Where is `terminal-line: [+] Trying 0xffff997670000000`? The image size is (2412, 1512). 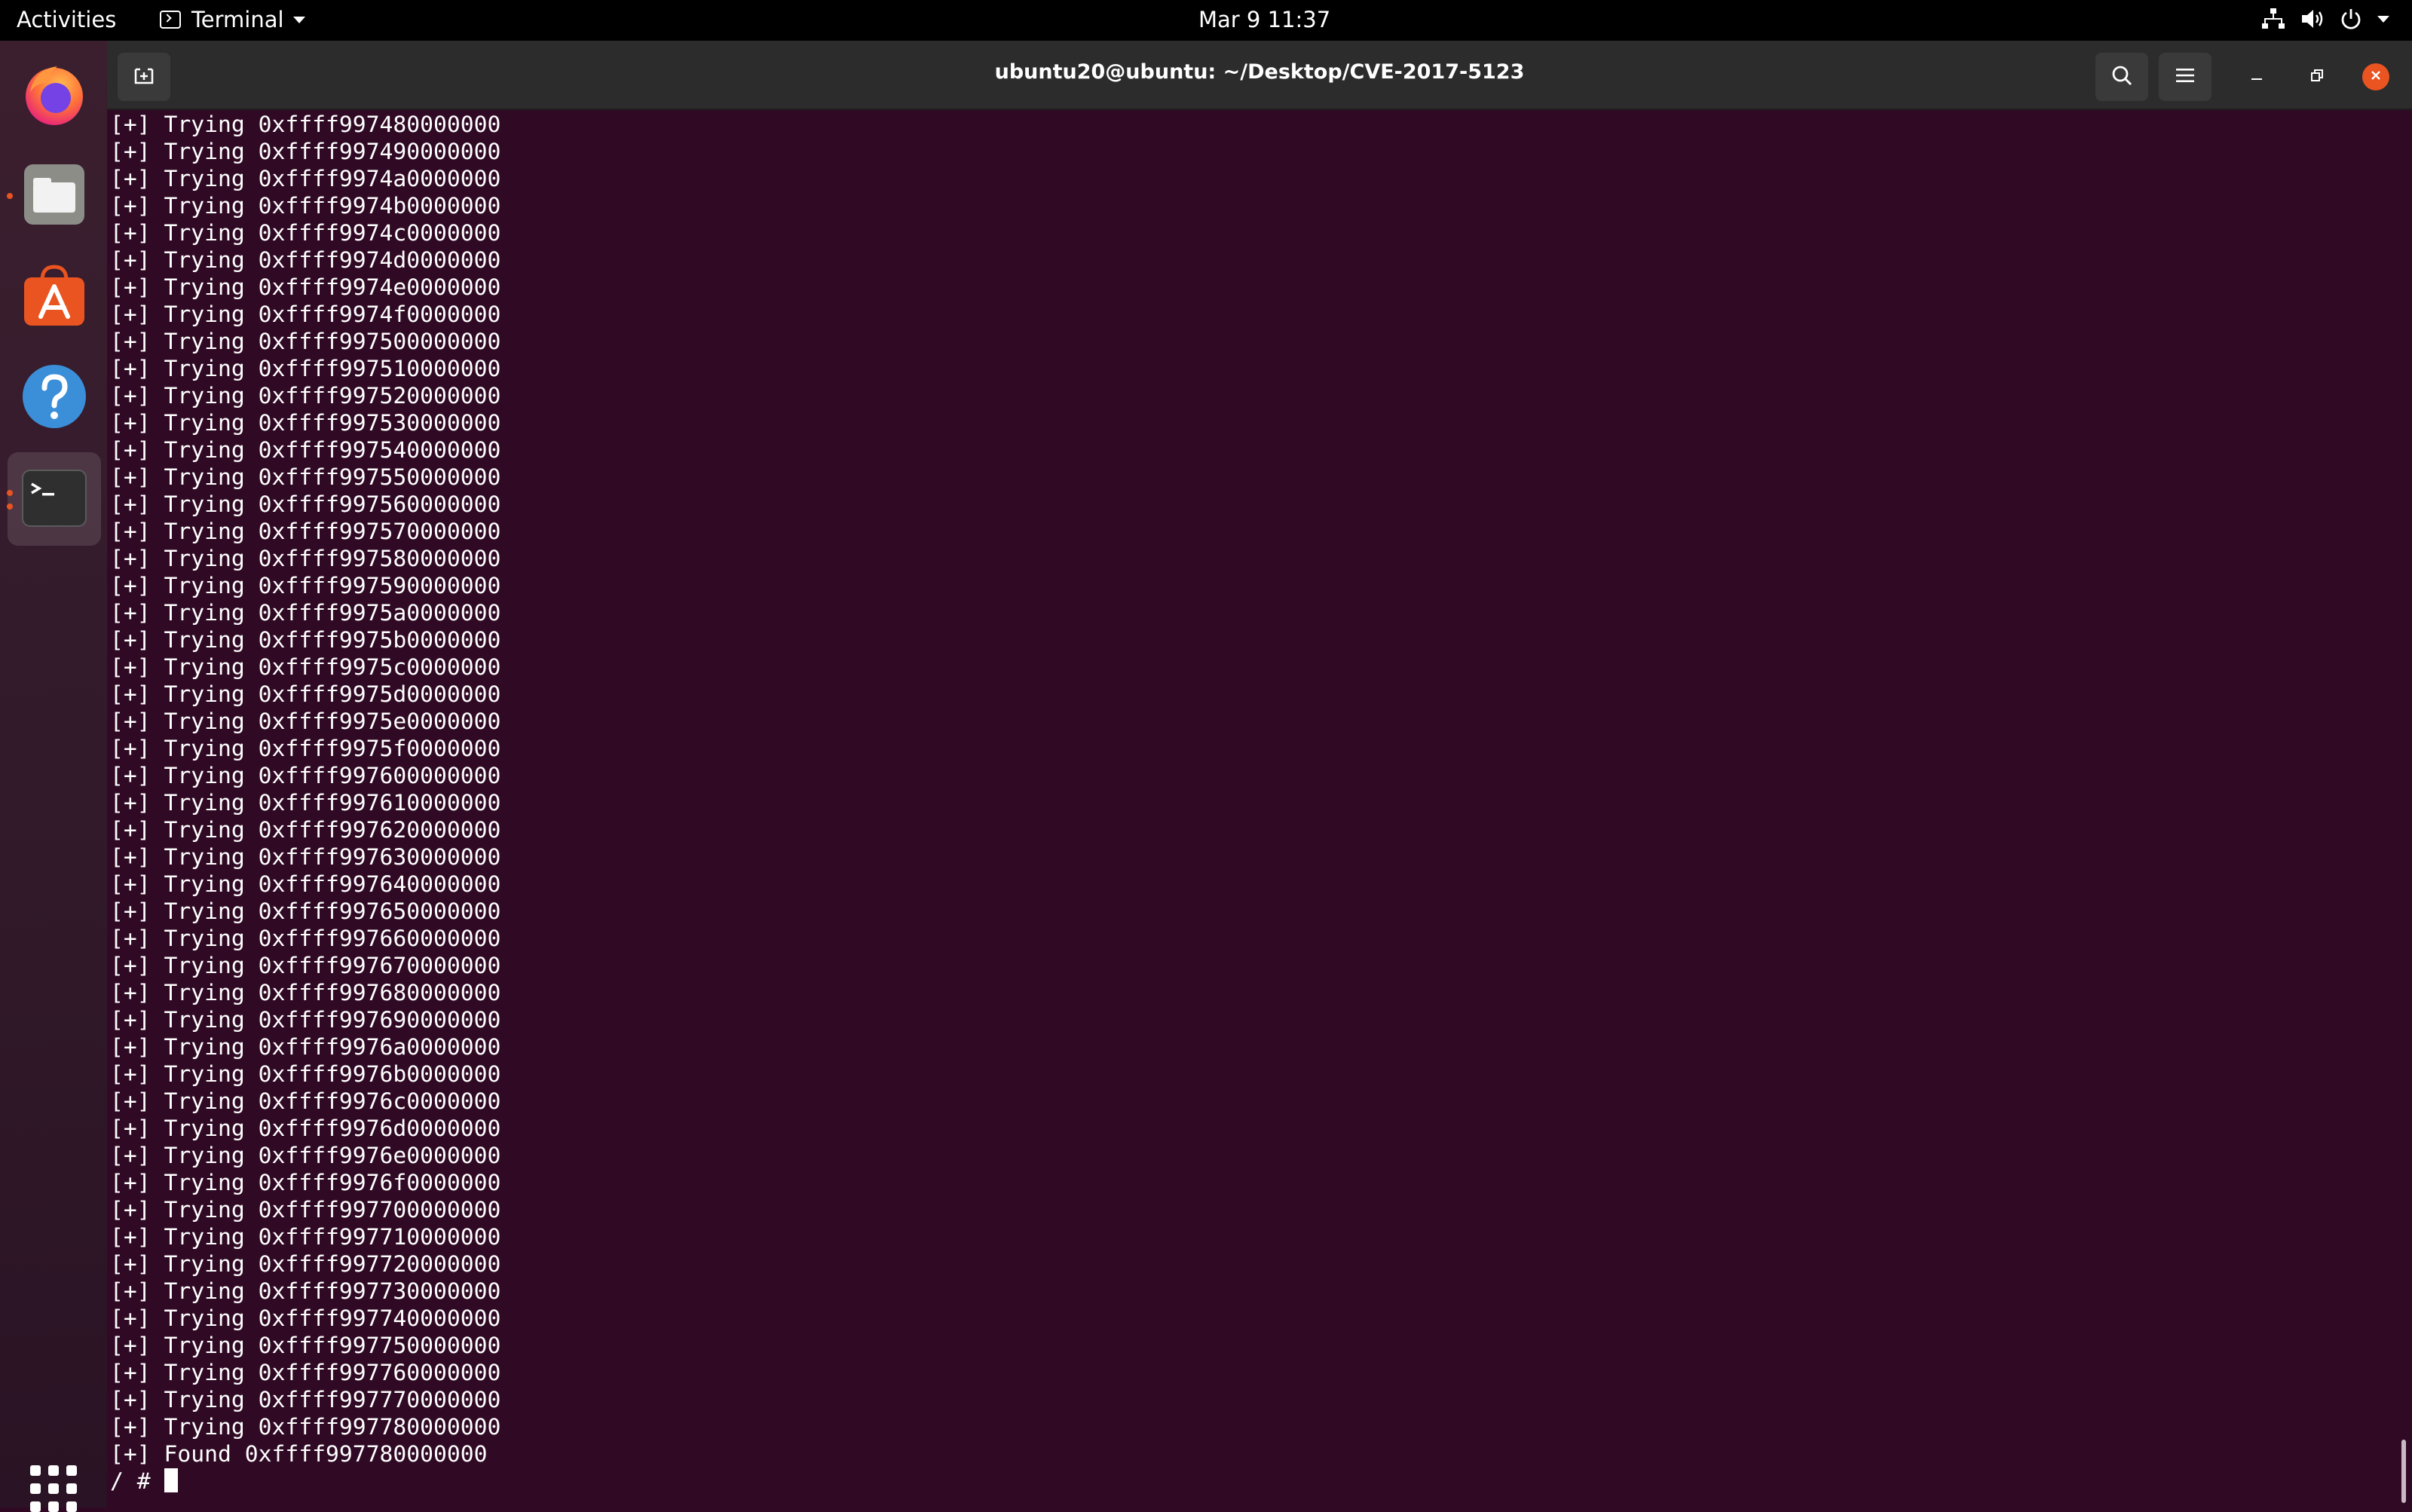
terminal-line: [+] Trying 0xffff997670000000 is located at coordinates (305, 966).